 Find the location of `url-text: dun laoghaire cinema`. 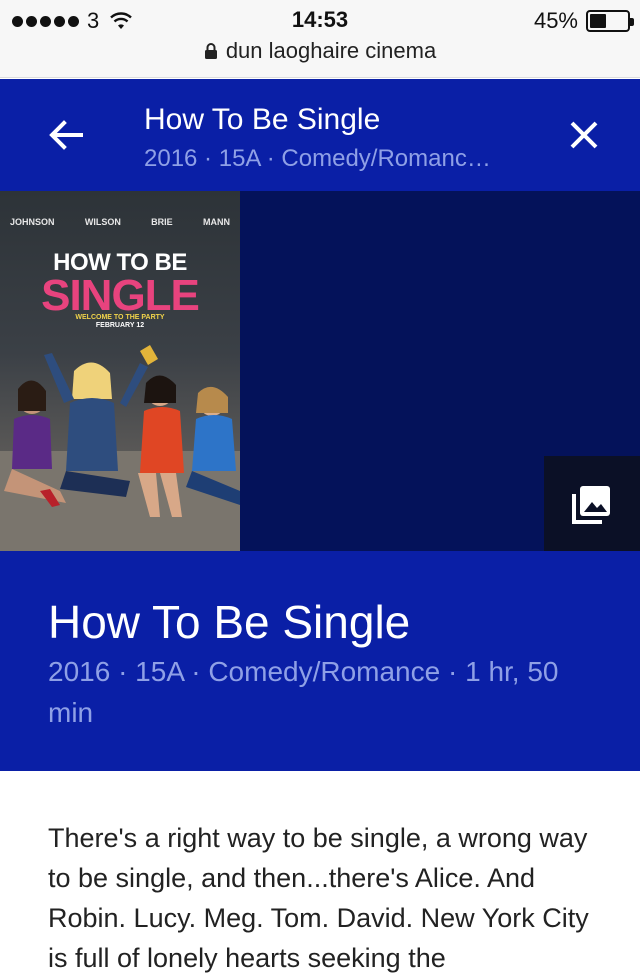

url-text: dun laoghaire cinema is located at coordinates (331, 50).